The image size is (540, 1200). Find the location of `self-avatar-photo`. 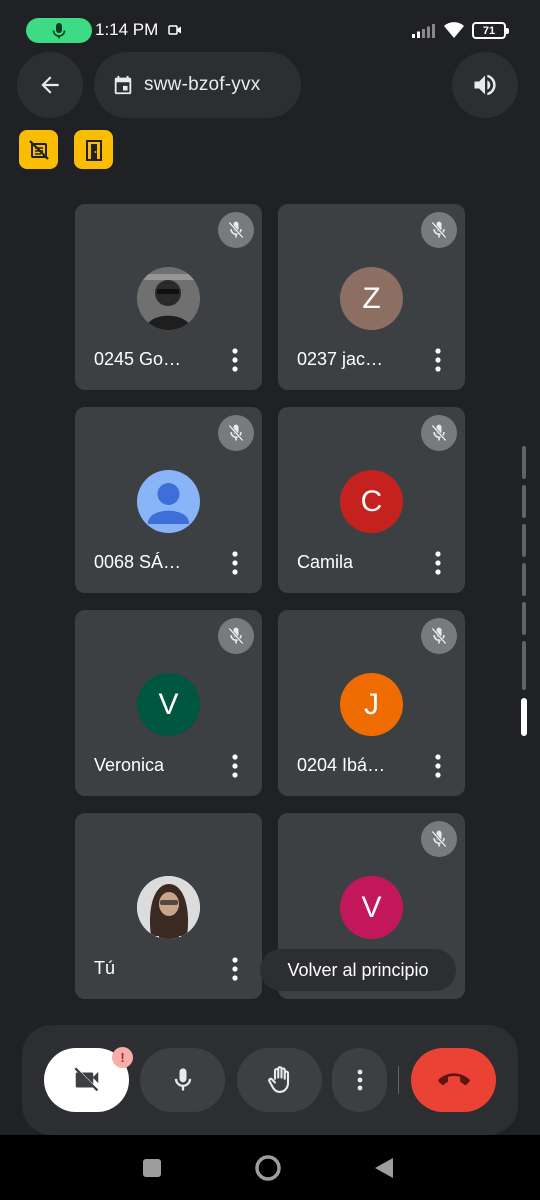

self-avatar-photo is located at coordinates (168, 907).